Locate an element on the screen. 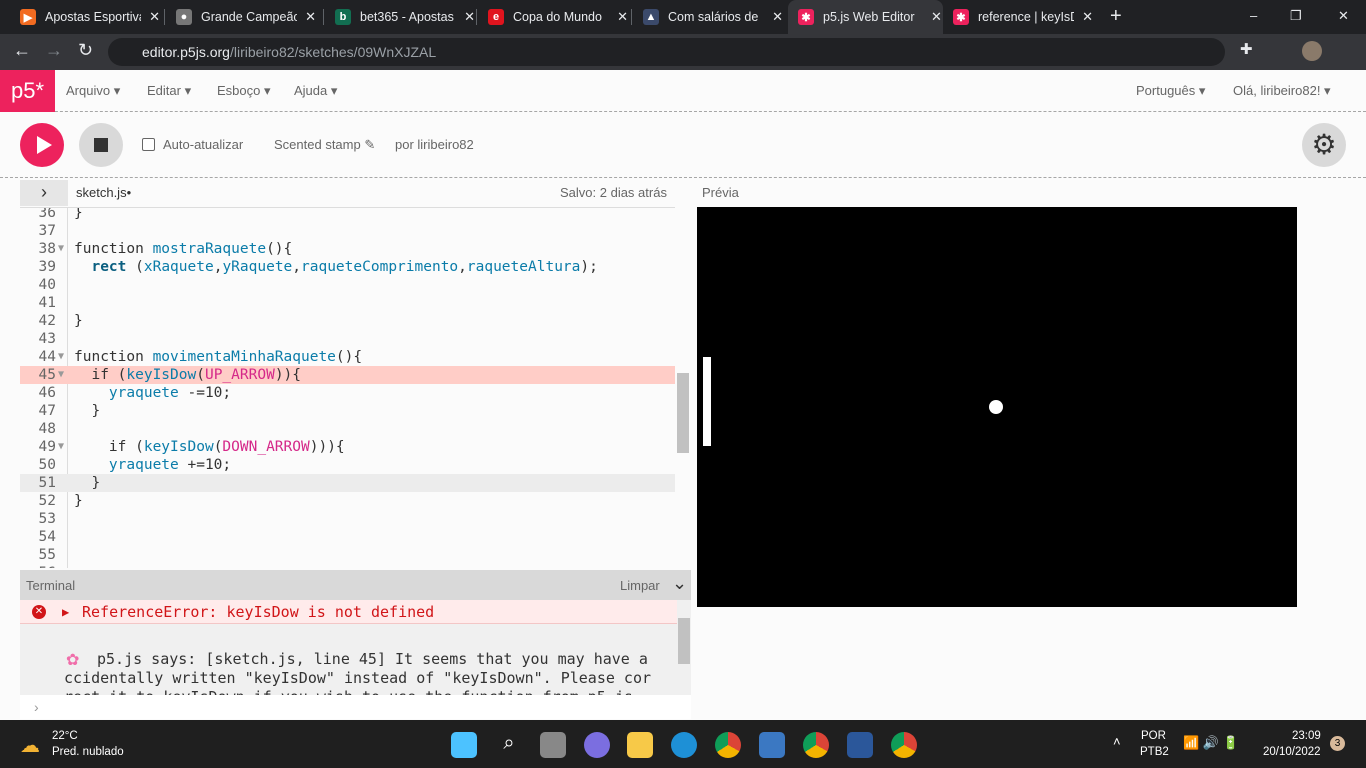 Image resolution: width=1366 pixels, height=768 pixels. minimize-icon: – is located at coordinates (1253, 15).